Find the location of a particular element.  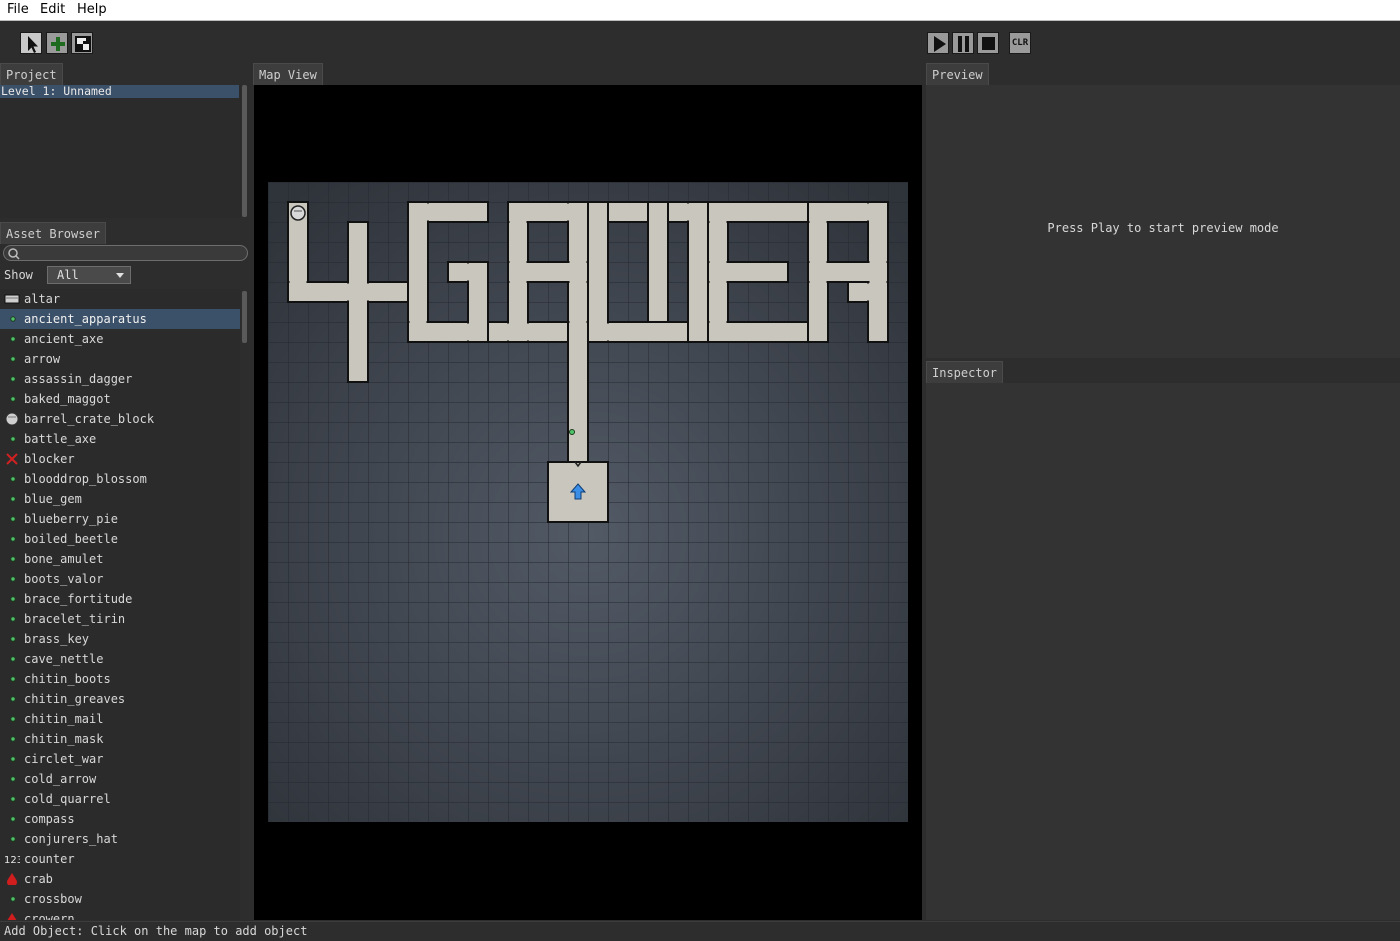

asset-item-label: boiled_beetle is located at coordinates (71, 539).